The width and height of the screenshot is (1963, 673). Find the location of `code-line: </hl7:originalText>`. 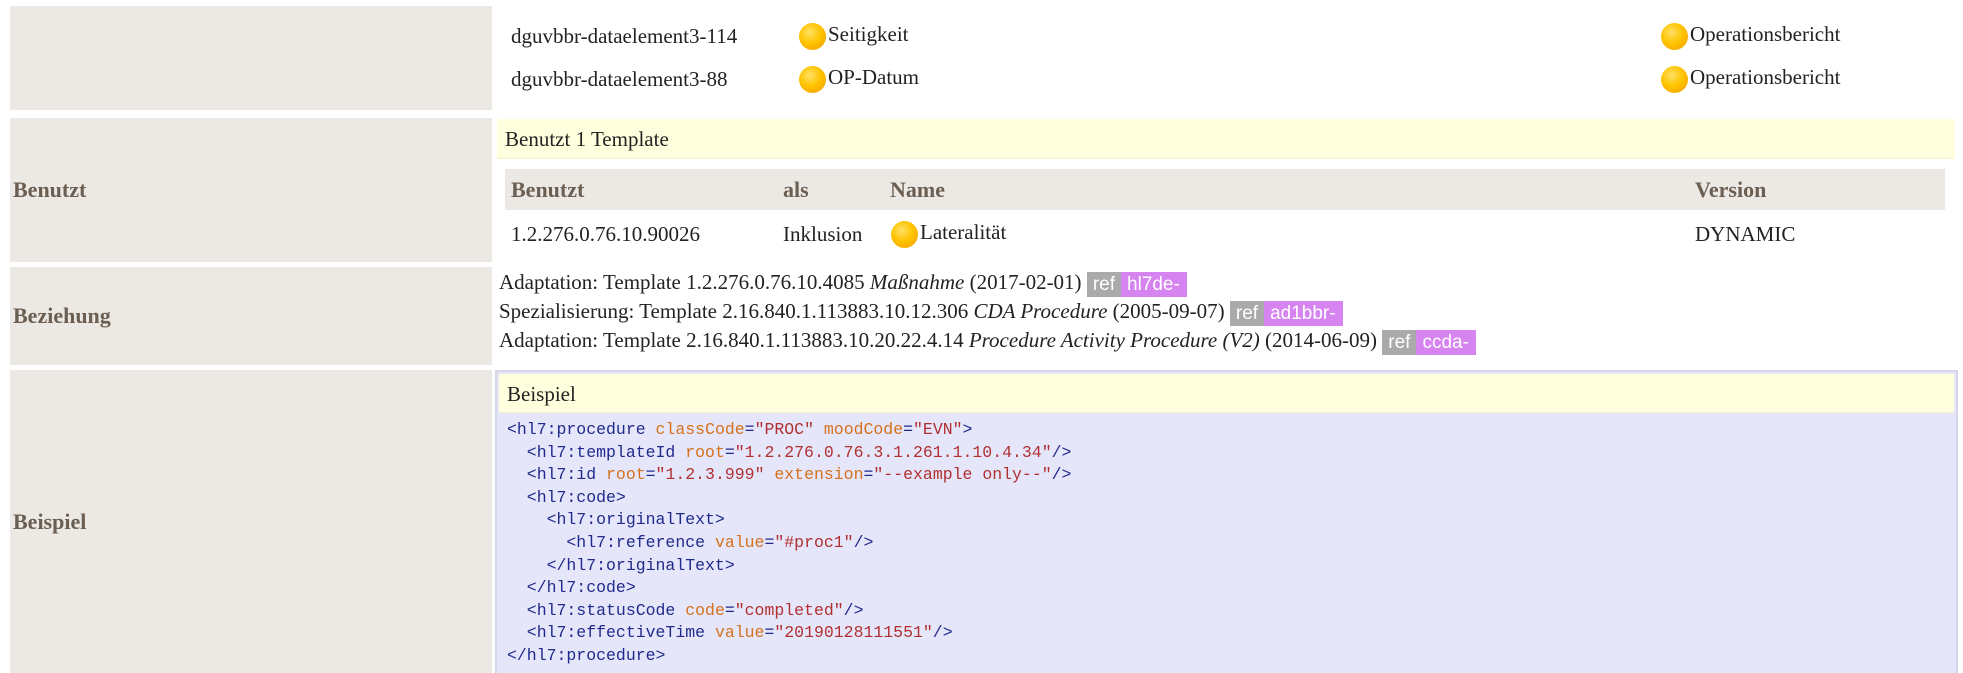

code-line: </hl7:originalText> is located at coordinates (621, 565).